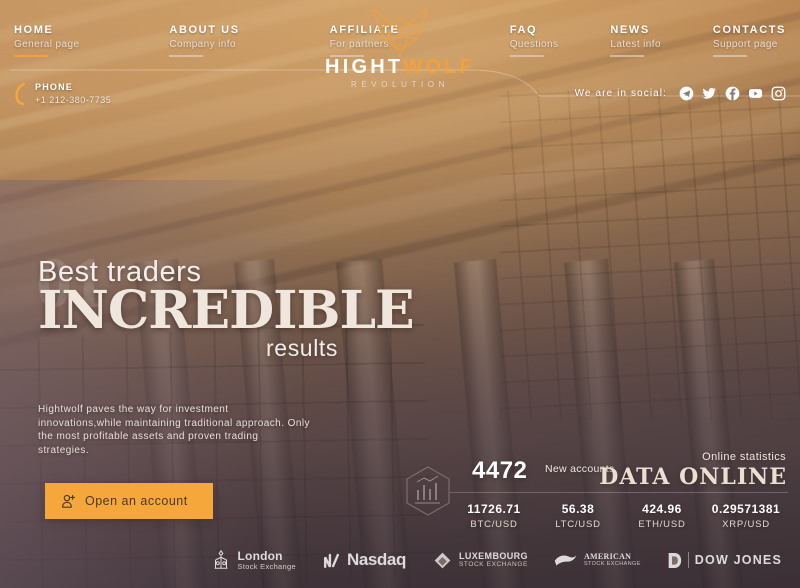 The image size is (800, 588). I want to click on ticker-item: 56.38 LTC/USD, so click(578, 516).